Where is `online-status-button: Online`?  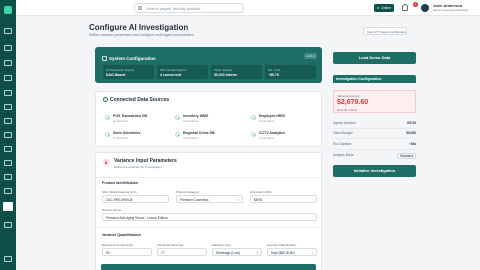 online-status-button: Online is located at coordinates (384, 8).